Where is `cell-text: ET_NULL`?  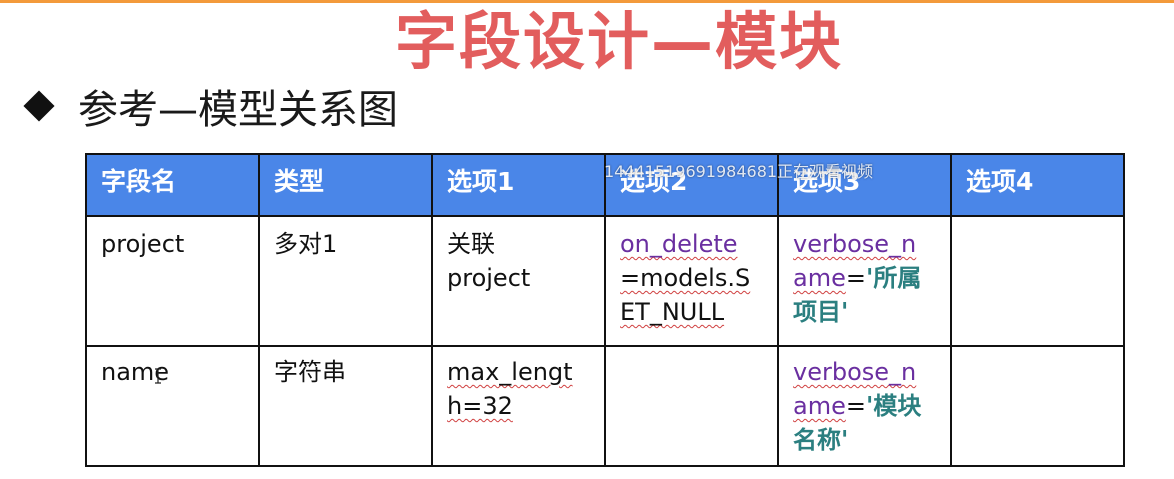
cell-text: ET_NULL is located at coordinates (672, 312).